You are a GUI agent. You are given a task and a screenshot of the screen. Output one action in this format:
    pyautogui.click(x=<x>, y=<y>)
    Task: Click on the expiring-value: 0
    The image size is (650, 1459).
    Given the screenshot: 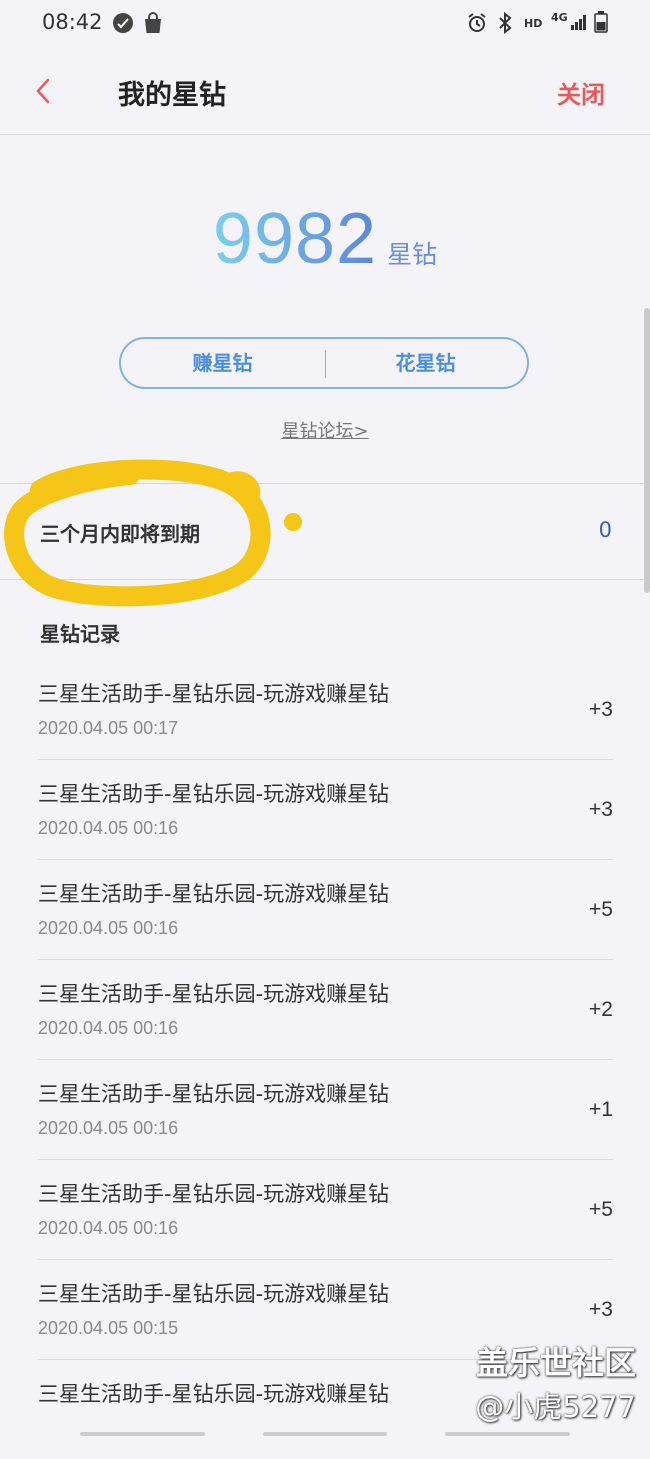 What is the action you would take?
    pyautogui.click(x=605, y=530)
    